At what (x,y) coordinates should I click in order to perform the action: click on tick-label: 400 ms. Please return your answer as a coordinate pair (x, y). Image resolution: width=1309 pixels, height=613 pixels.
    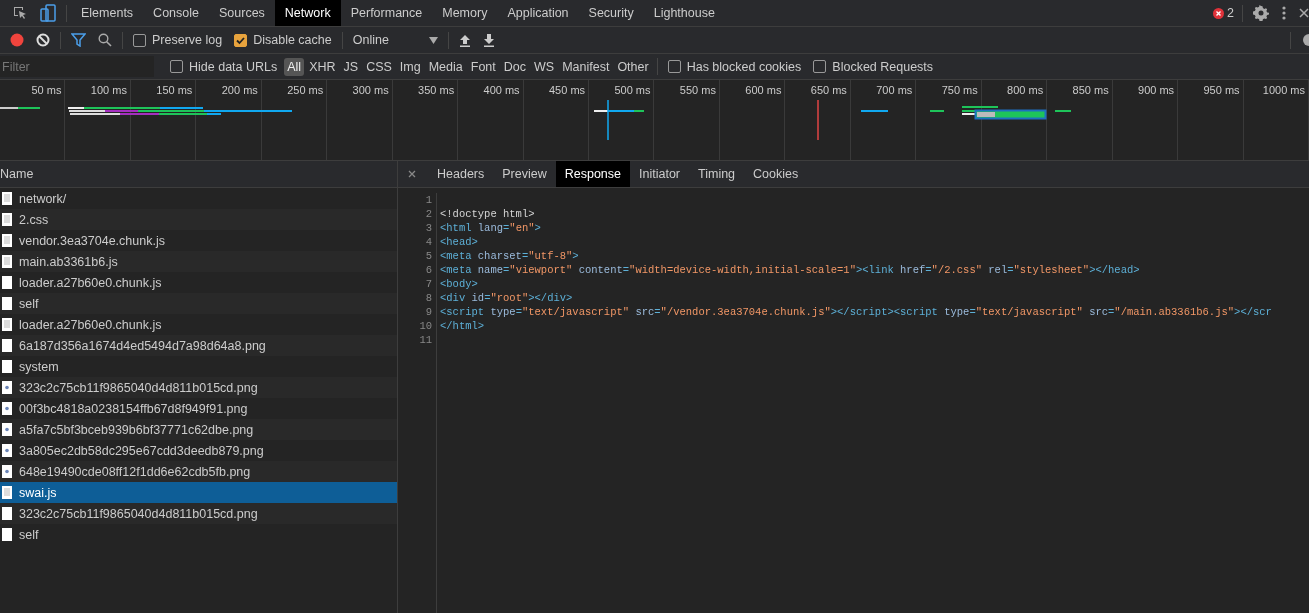
    Looking at the image, I should click on (501, 90).